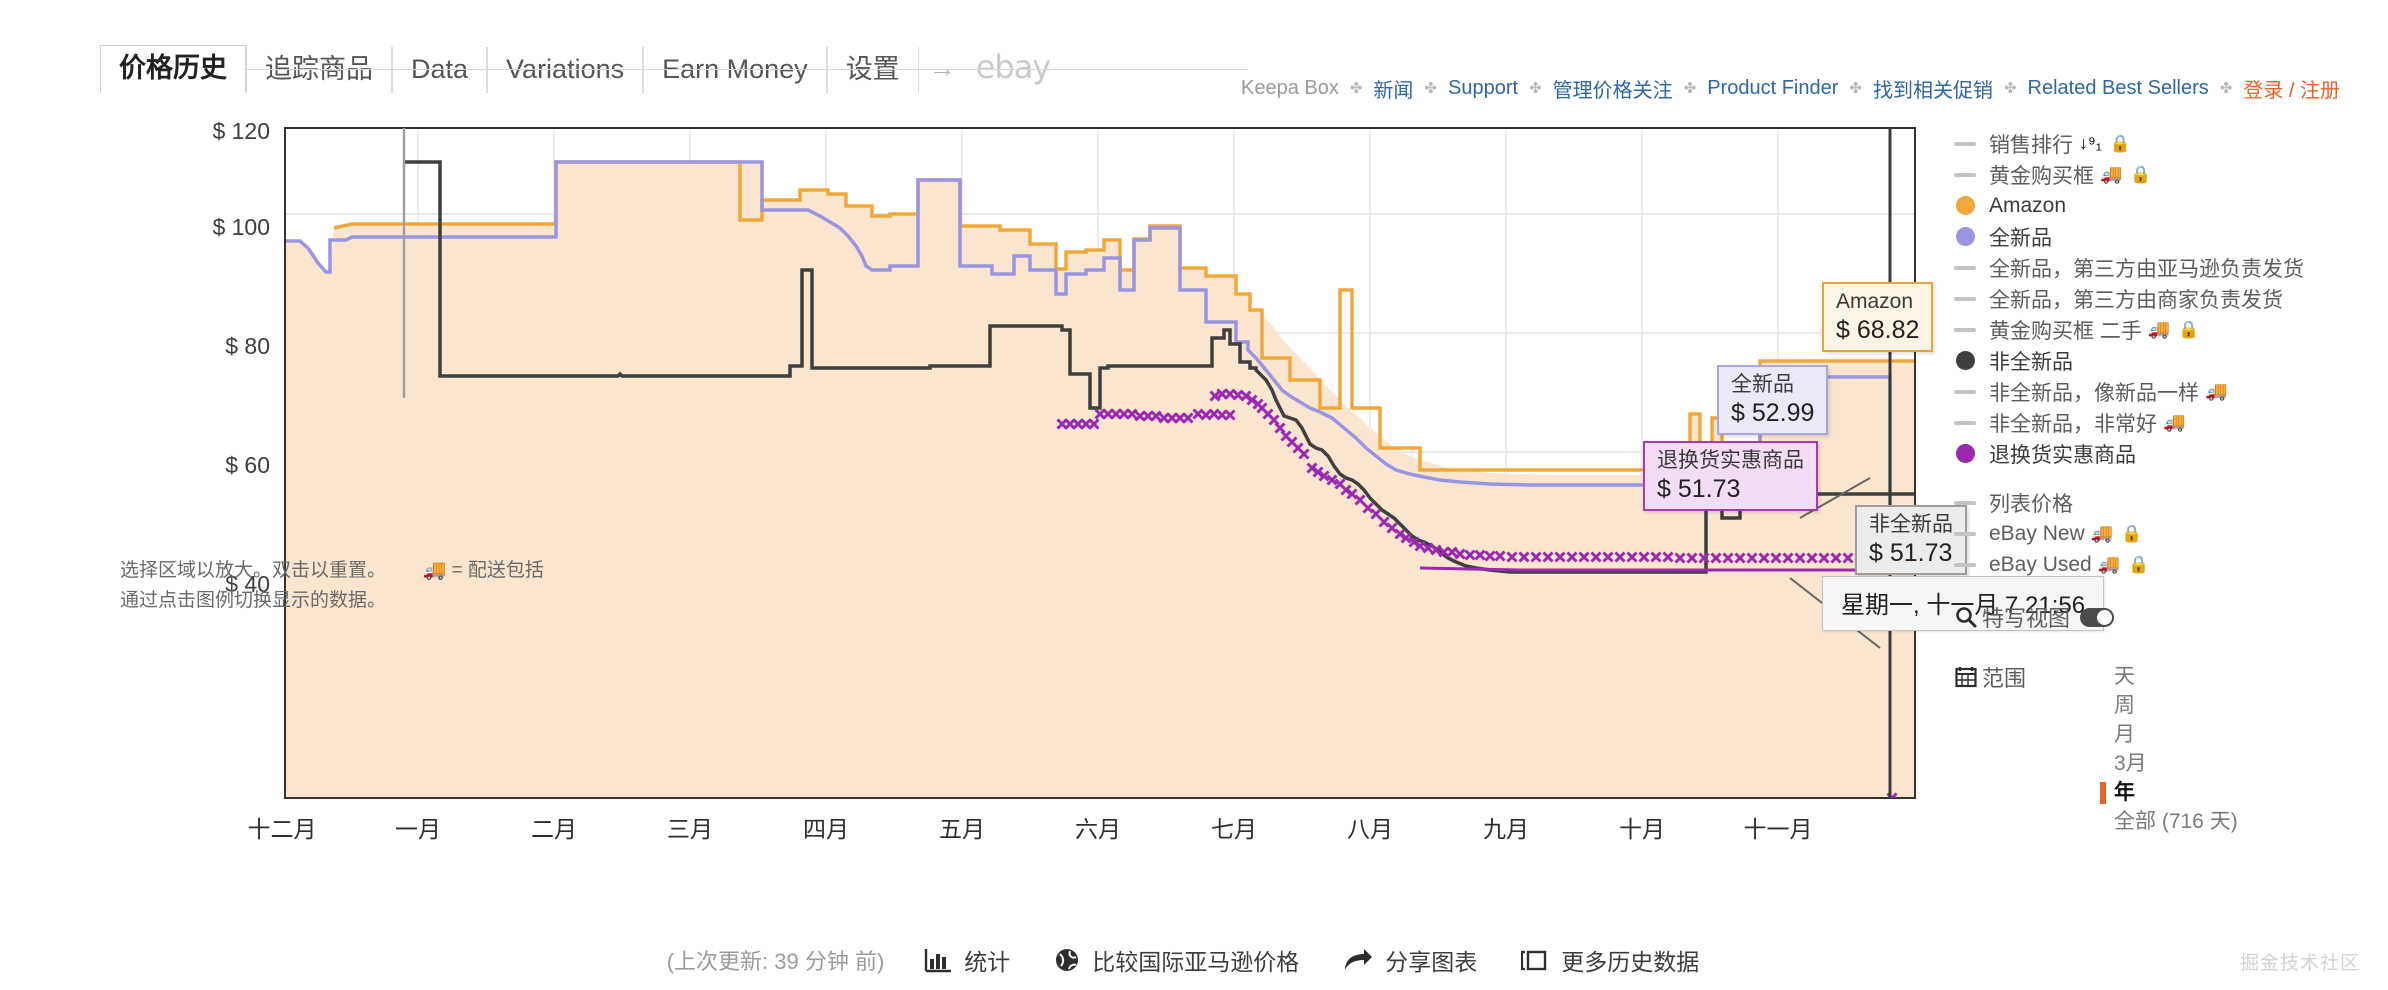  What do you see at coordinates (2118, 88) in the screenshot?
I see `nav-link-5: Related Best Sellers` at bounding box center [2118, 88].